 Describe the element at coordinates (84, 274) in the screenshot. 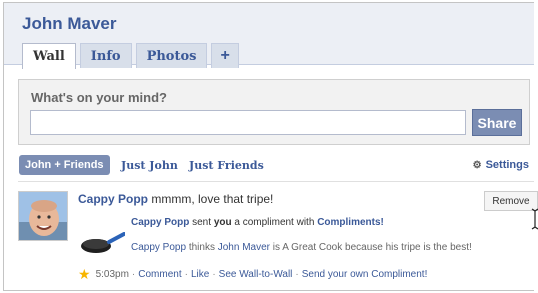

I see `star-icon: ★` at that location.